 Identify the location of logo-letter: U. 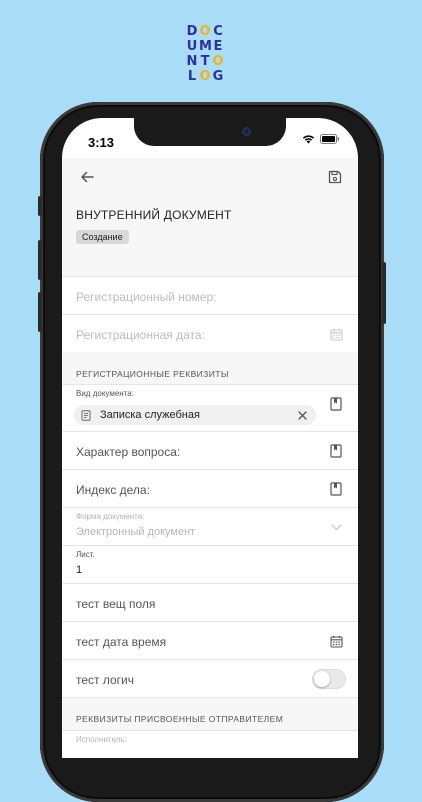
(192, 46).